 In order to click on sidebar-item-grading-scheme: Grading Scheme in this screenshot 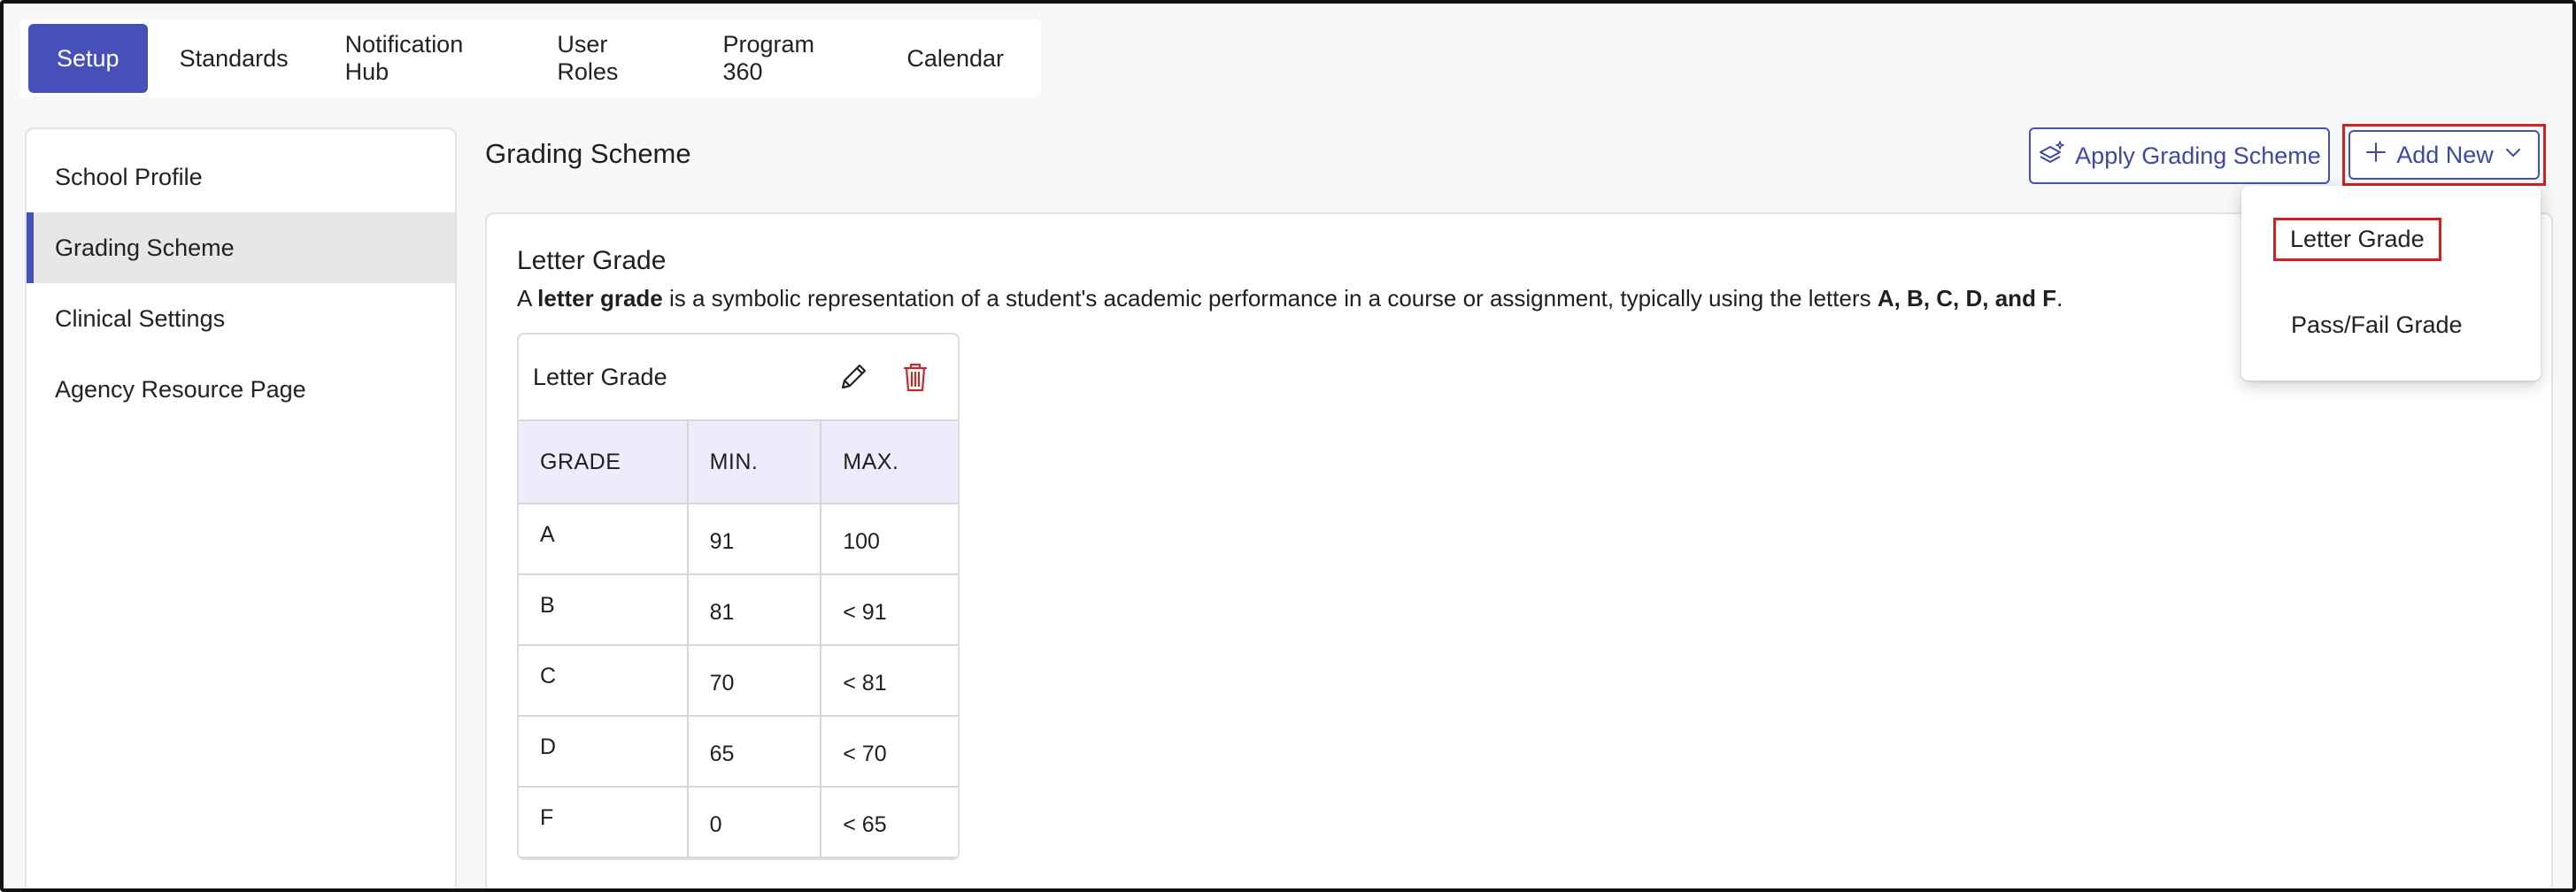, I will do `click(241, 247)`.